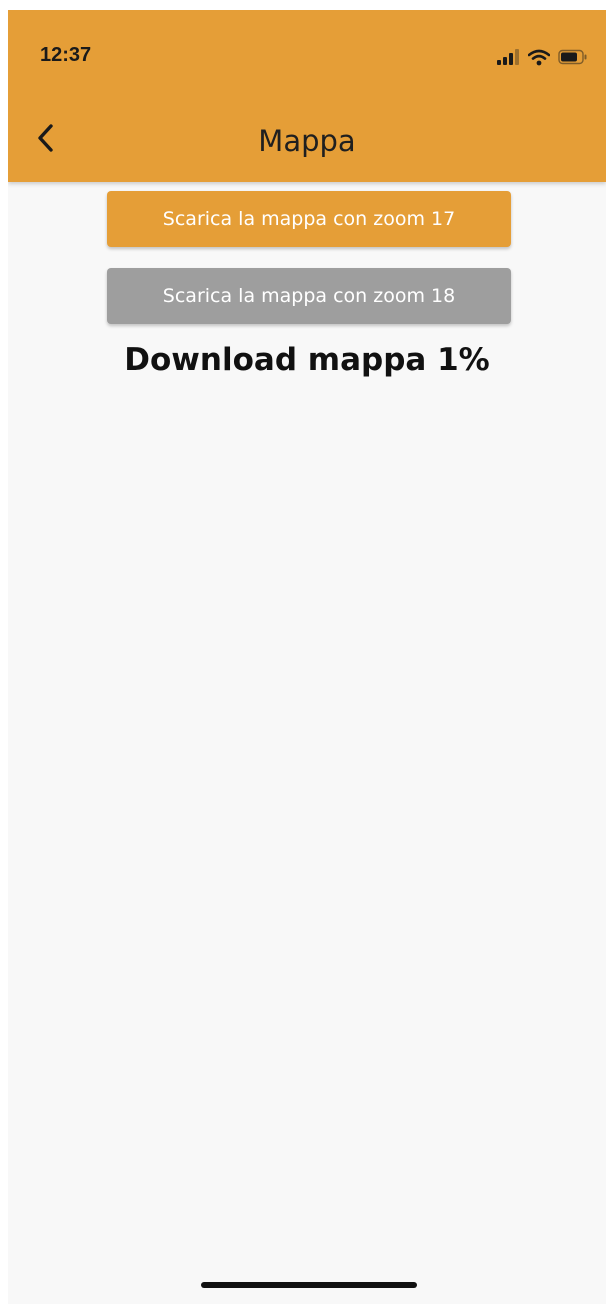 The width and height of the screenshot is (606, 1304). What do you see at coordinates (66, 55) in the screenshot?
I see `status-time: 12:37` at bounding box center [66, 55].